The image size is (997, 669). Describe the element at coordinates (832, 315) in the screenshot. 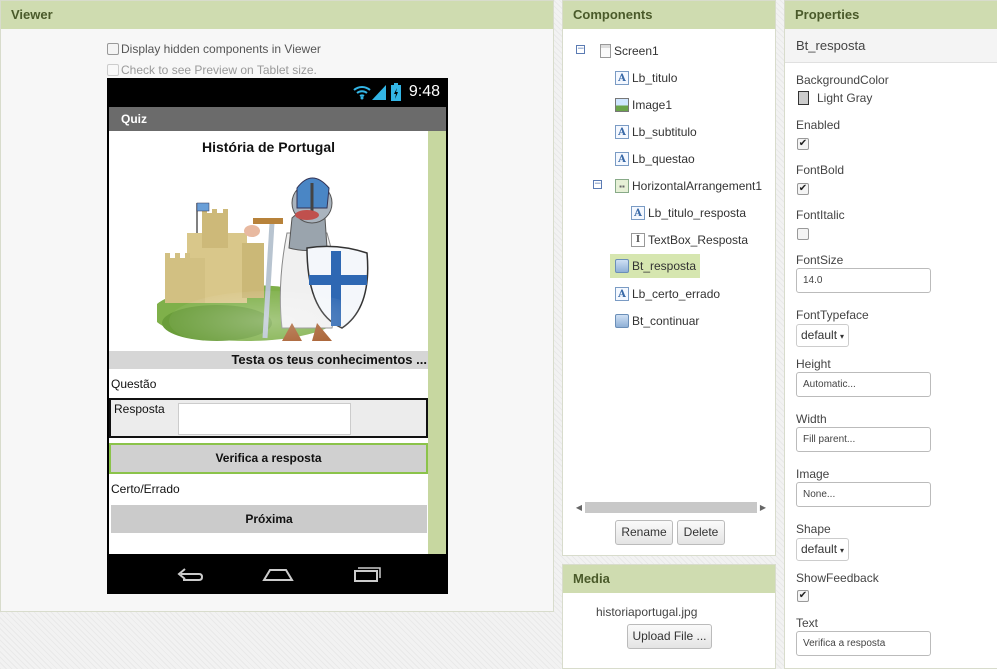

I see `fonttypeface-label: FontTypeface` at that location.